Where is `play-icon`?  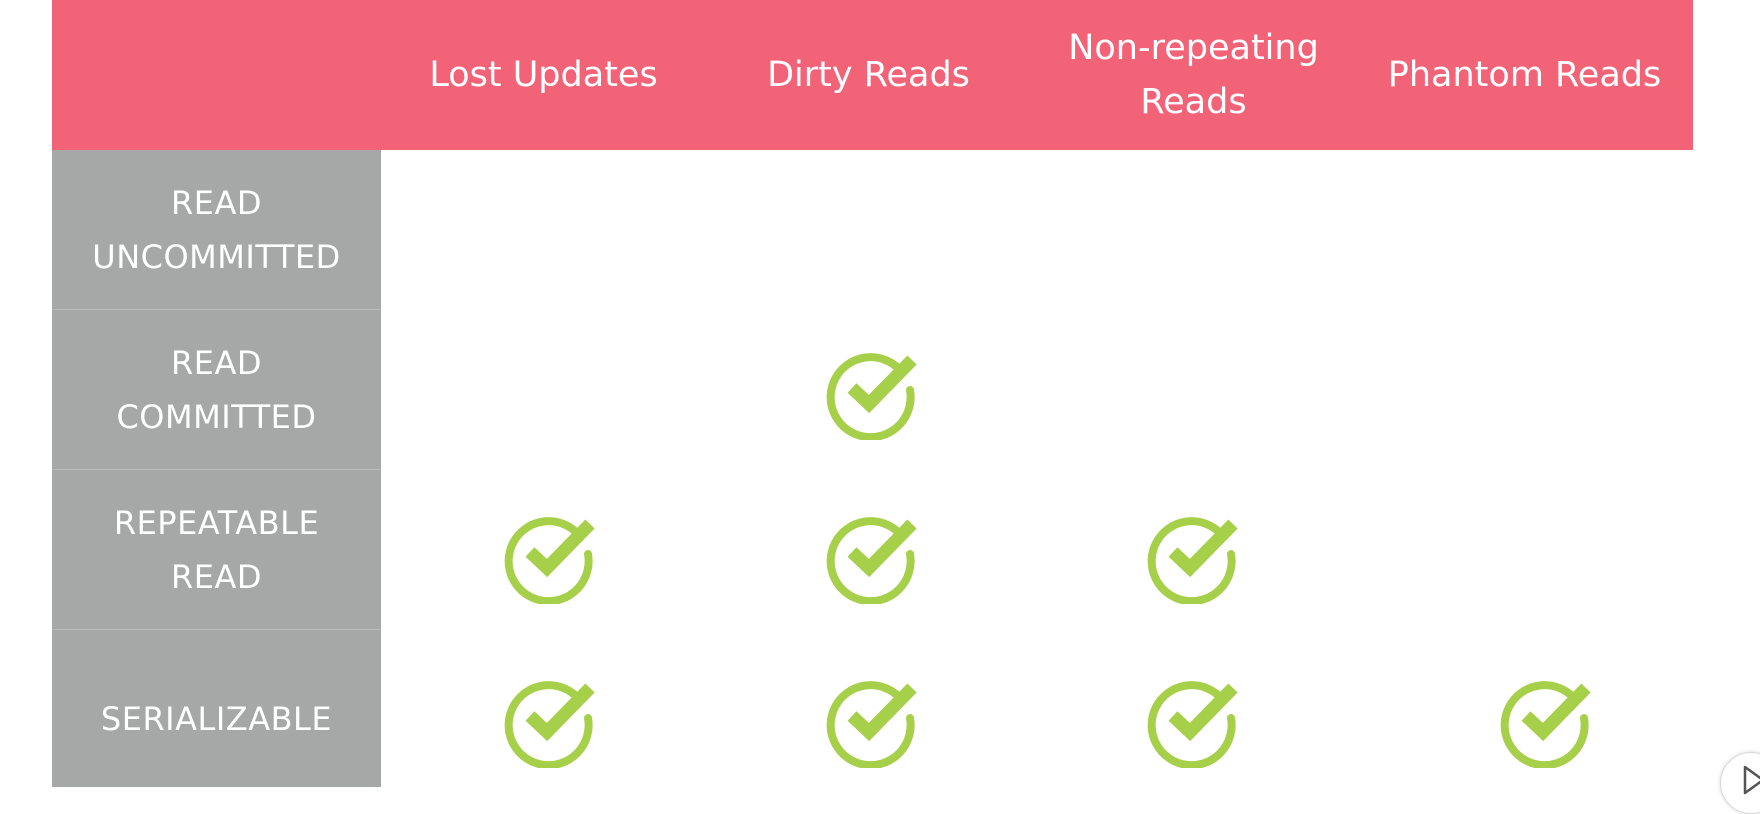
play-icon is located at coordinates (1751, 780).